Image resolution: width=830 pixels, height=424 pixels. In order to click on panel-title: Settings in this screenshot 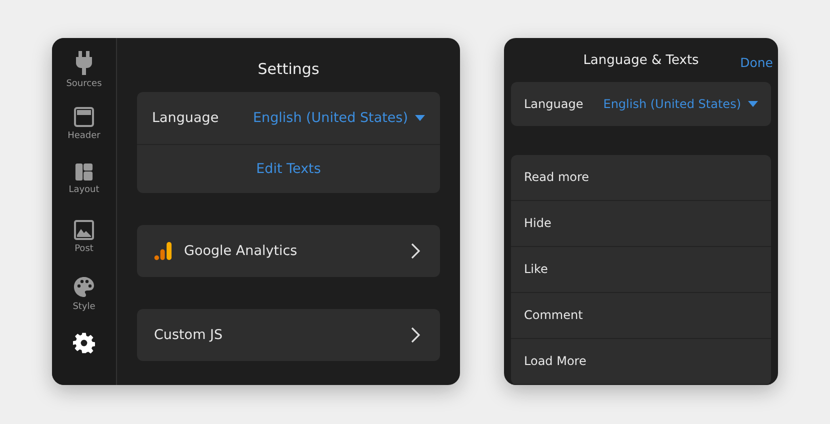, I will do `click(288, 69)`.